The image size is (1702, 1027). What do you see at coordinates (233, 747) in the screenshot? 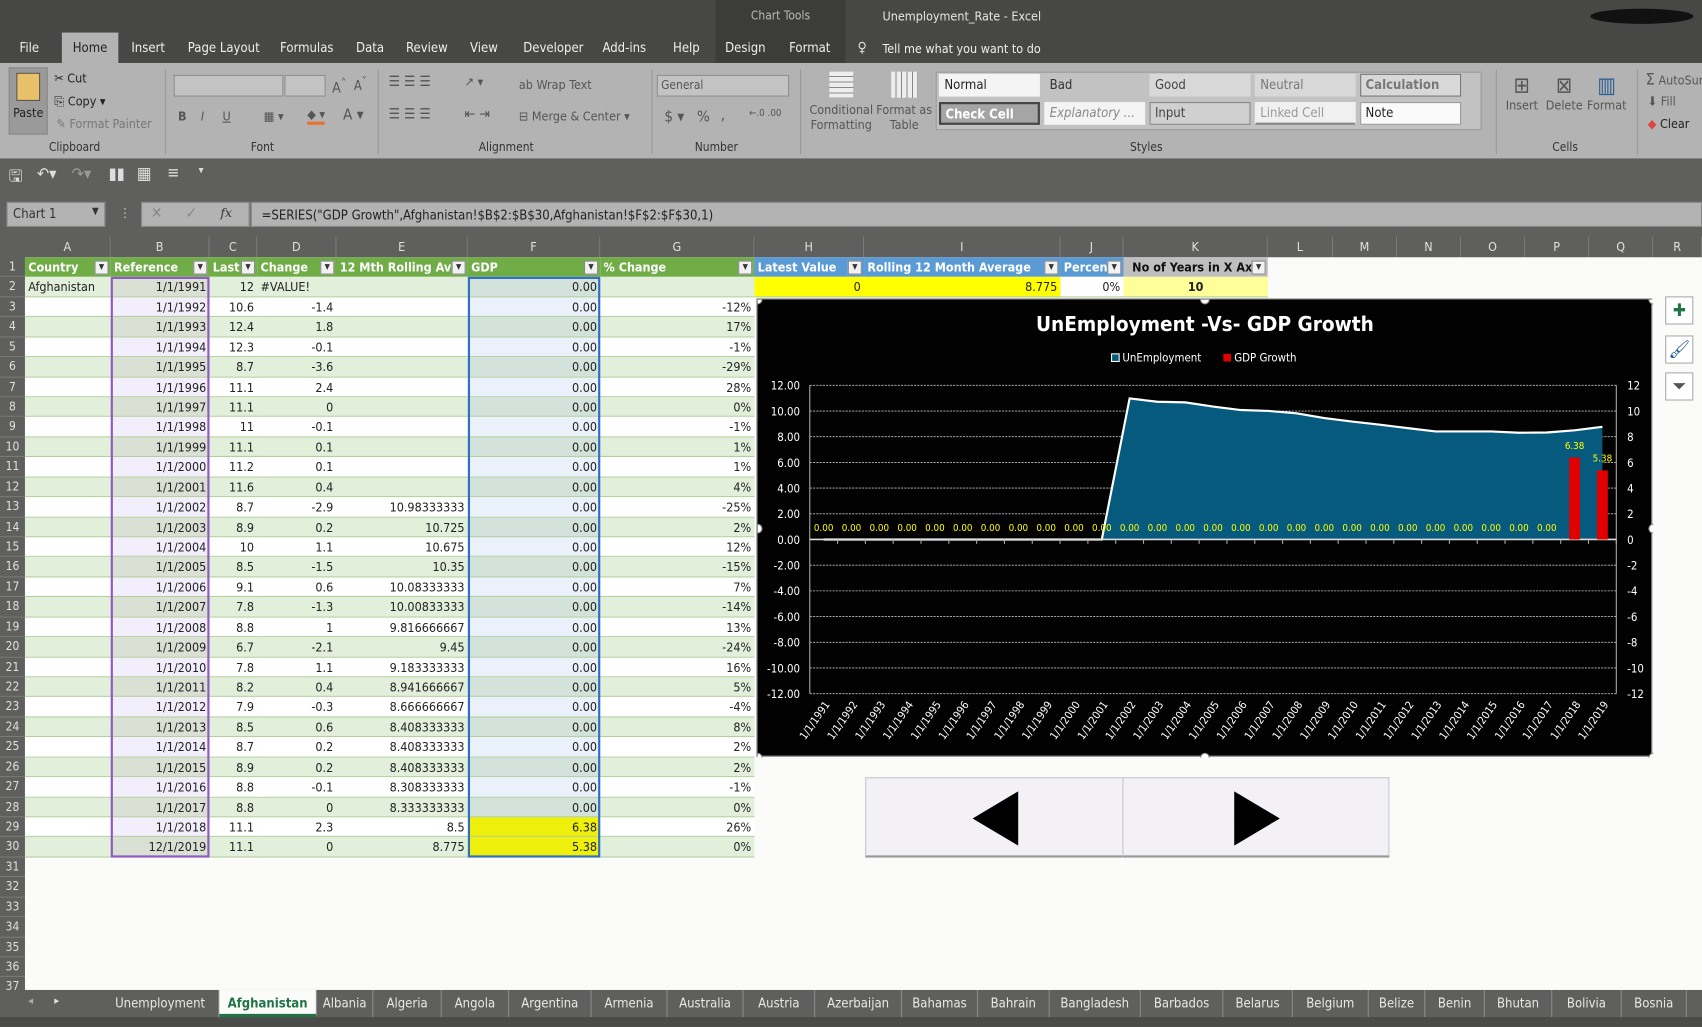
I see `cell-last: 8.7` at bounding box center [233, 747].